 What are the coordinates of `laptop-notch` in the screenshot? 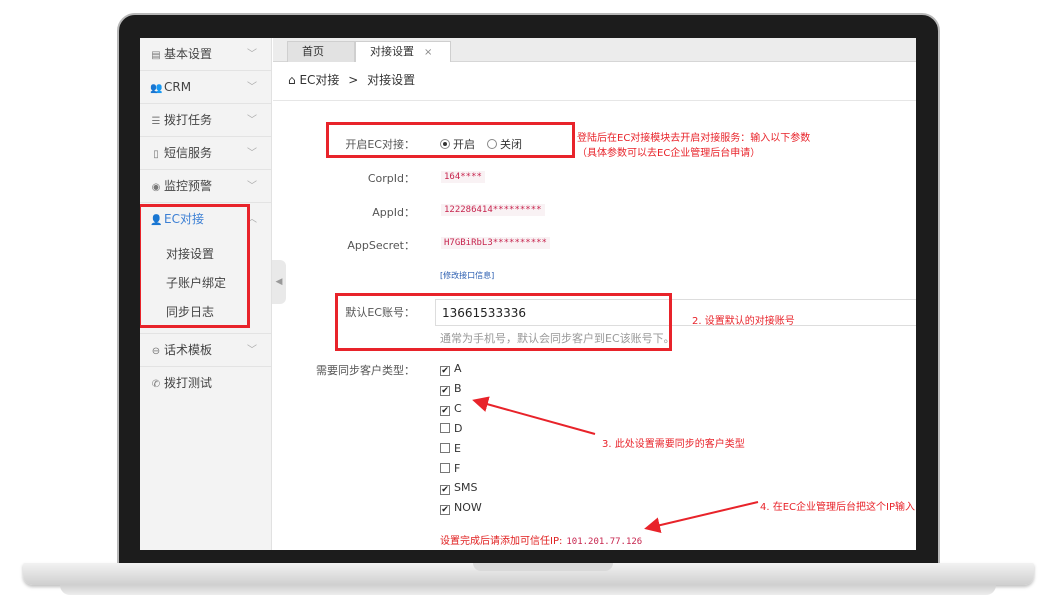 It's located at (543, 567).